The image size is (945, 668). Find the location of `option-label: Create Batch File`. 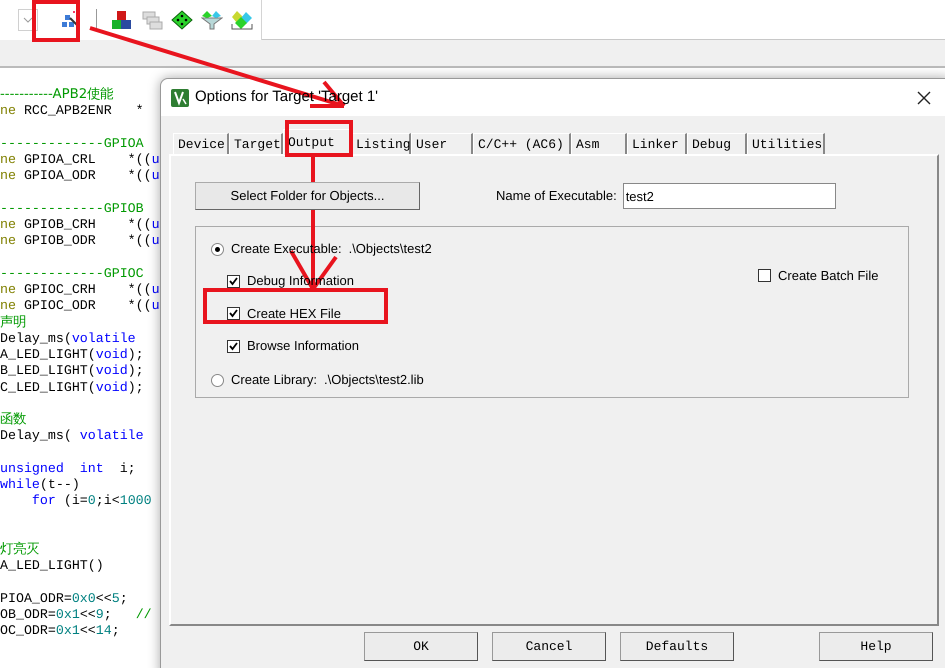

option-label: Create Batch File is located at coordinates (828, 276).